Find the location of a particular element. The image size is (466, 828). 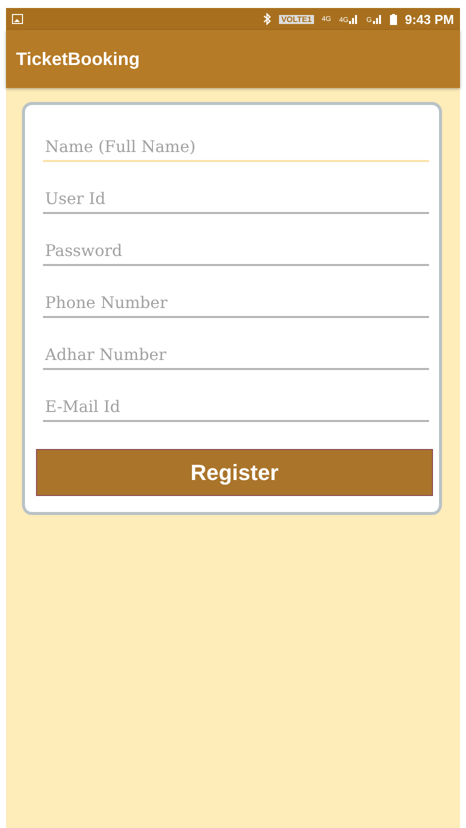

register-button: Register is located at coordinates (234, 472).